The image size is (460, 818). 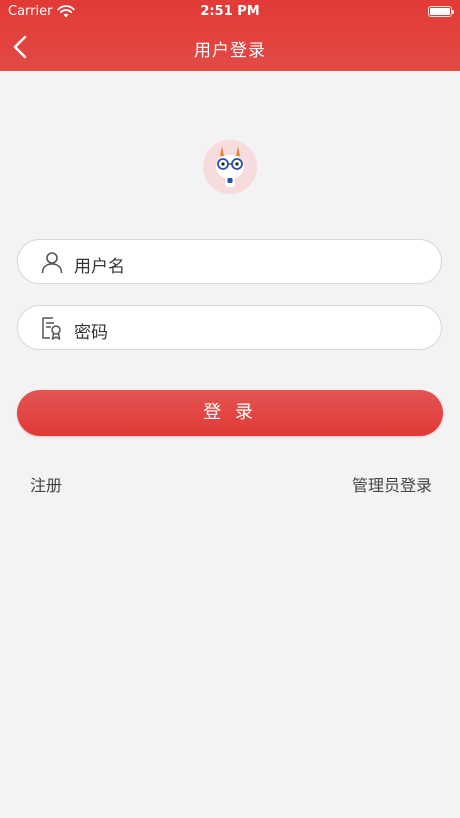 I want to click on username-field: 用户名, so click(x=229, y=261).